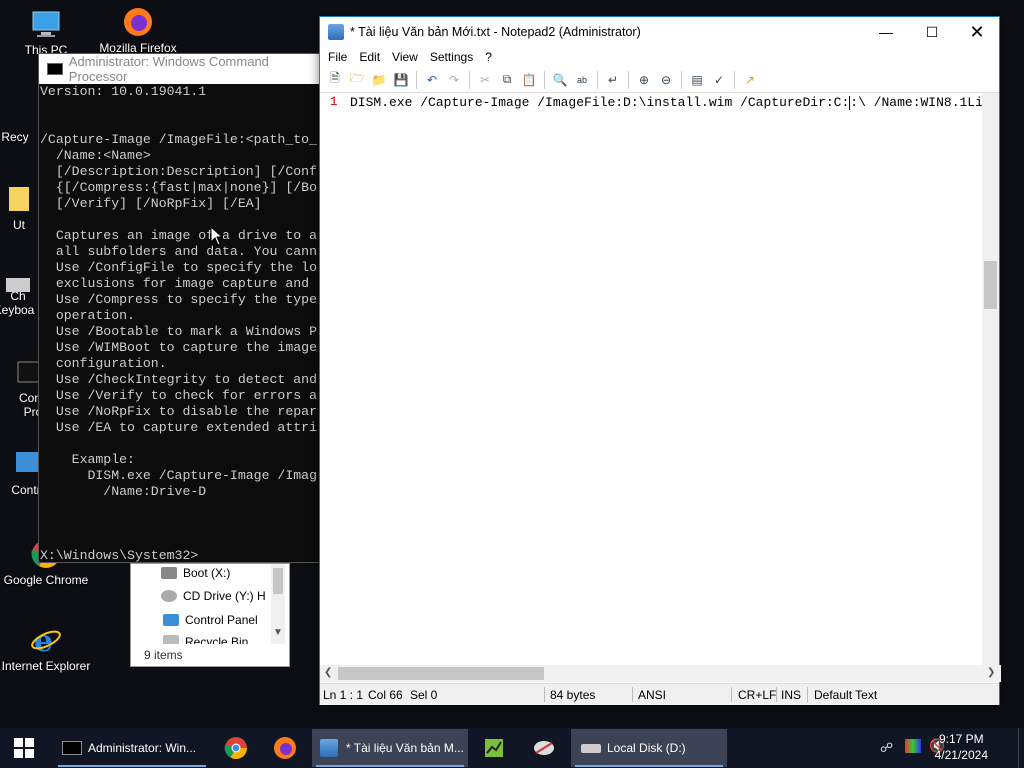 The width and height of the screenshot is (1024, 768). I want to click on this-pc-shortcut: This PC, so click(46, 32).